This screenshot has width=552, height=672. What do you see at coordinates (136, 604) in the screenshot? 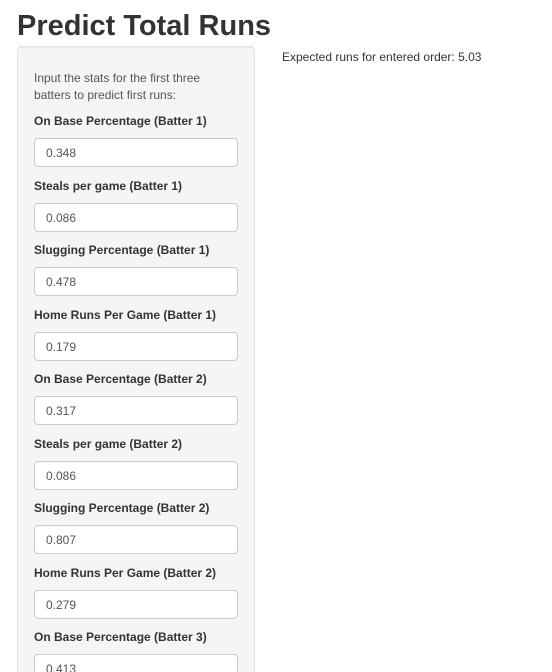
I see `home-runs-batter-2-input` at bounding box center [136, 604].